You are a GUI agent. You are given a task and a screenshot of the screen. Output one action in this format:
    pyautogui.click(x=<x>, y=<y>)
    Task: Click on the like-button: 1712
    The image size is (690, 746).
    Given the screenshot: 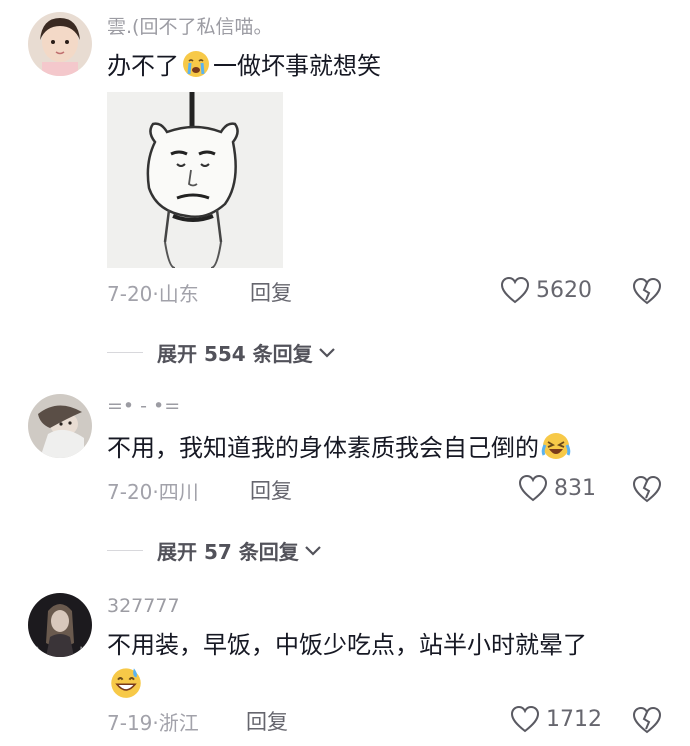 What is the action you would take?
    pyautogui.click(x=556, y=719)
    